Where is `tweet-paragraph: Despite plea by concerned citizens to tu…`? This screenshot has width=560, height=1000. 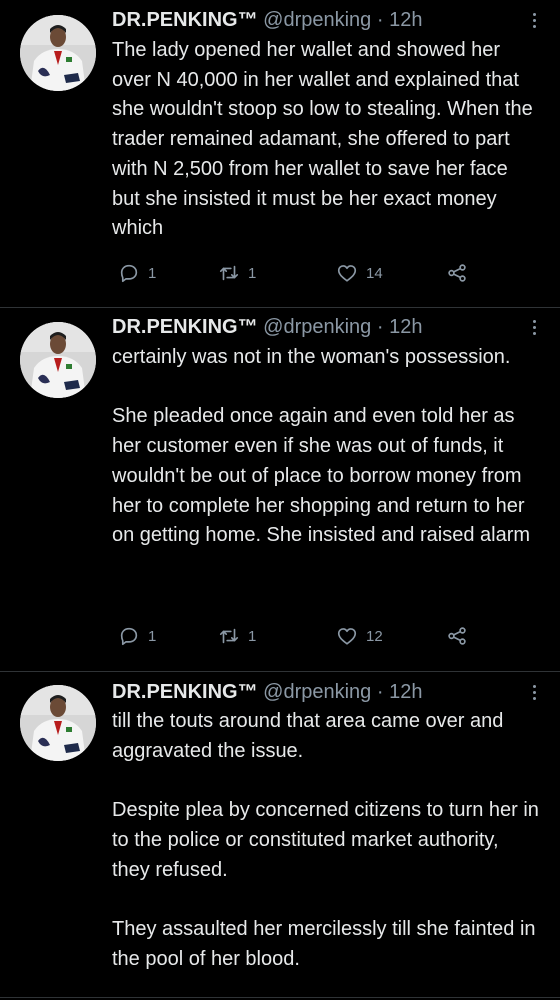 tweet-paragraph: Despite plea by concerned citizens to tu… is located at coordinates (325, 840).